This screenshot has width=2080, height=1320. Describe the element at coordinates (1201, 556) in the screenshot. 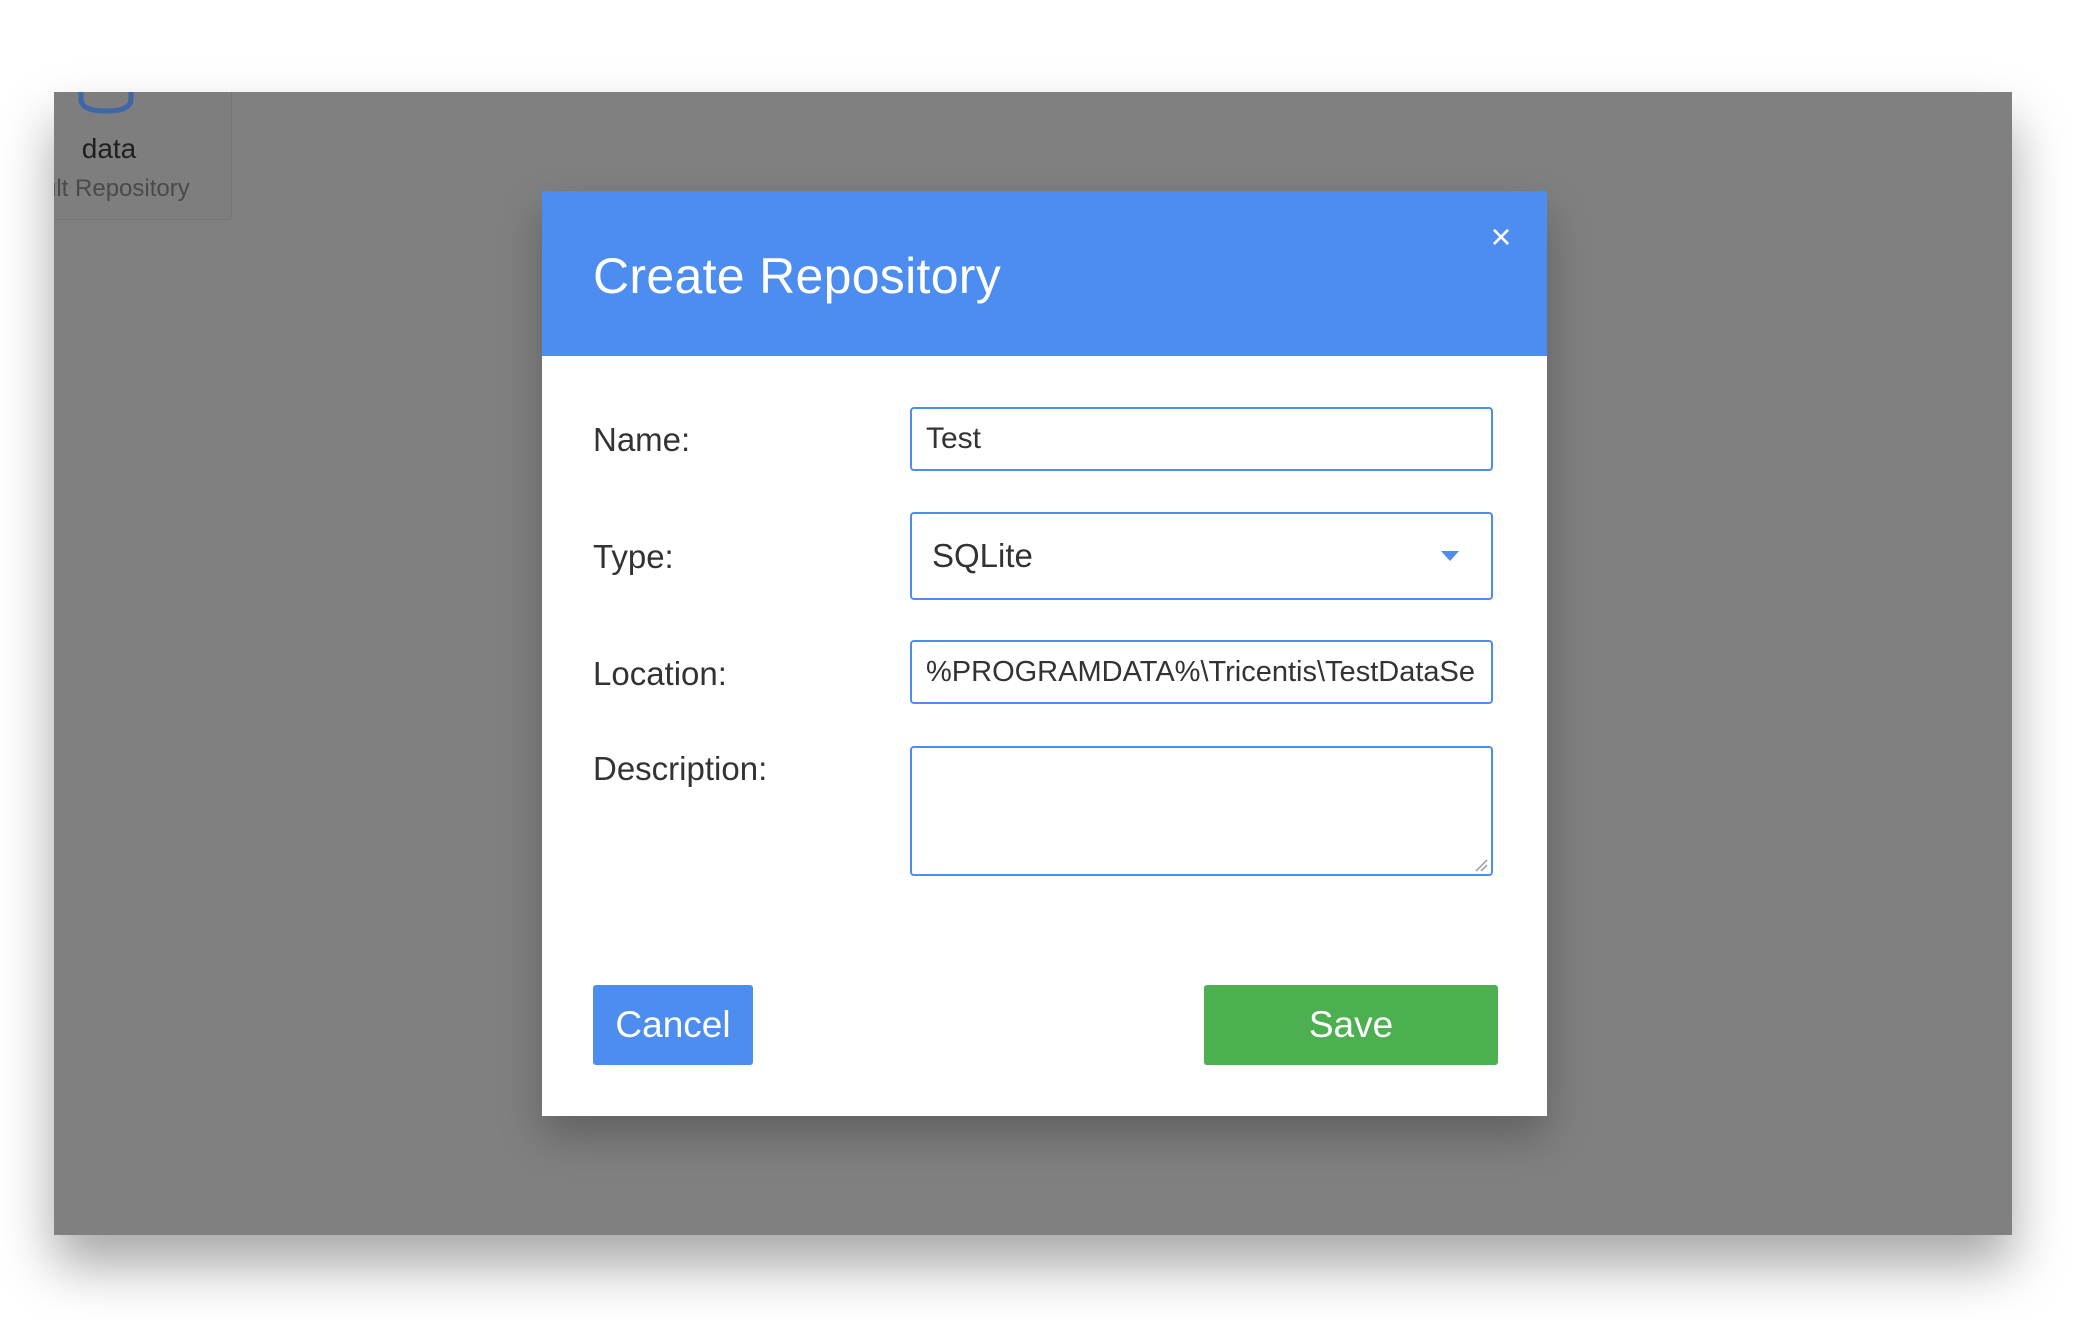

I see `type-select: SQLite` at that location.